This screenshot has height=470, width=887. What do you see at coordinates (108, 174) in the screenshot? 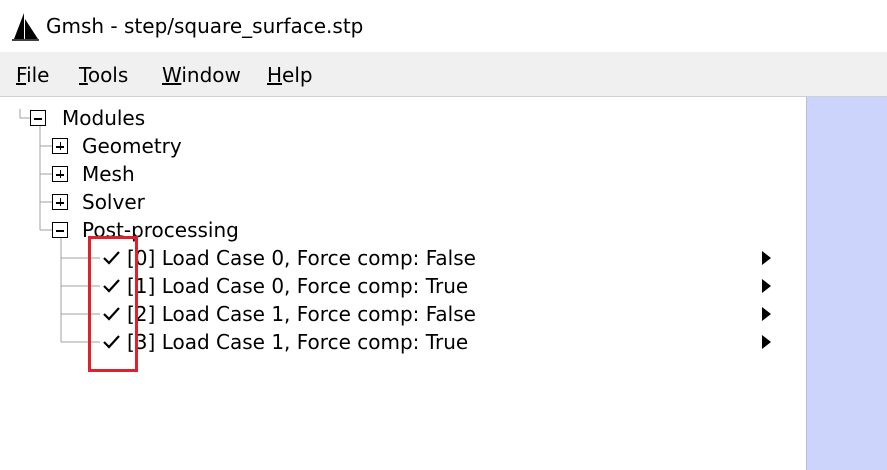
I see `tree-item-mesh: Mesh` at bounding box center [108, 174].